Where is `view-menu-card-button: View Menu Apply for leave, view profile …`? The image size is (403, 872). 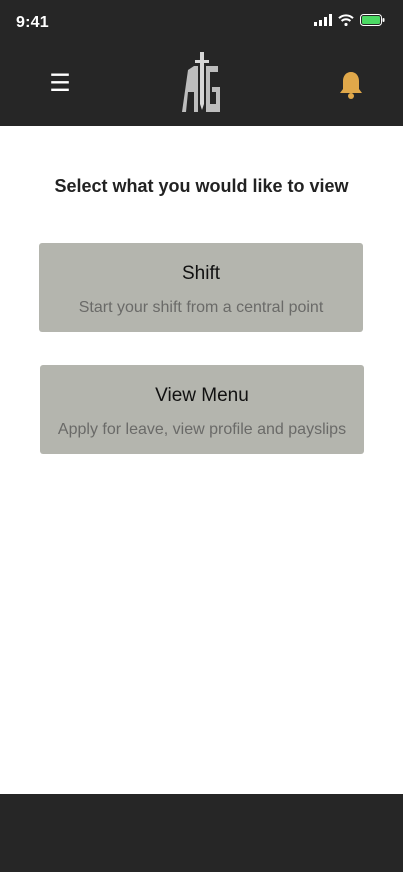
view-menu-card-button: View Menu Apply for leave, view profile … is located at coordinates (202, 409).